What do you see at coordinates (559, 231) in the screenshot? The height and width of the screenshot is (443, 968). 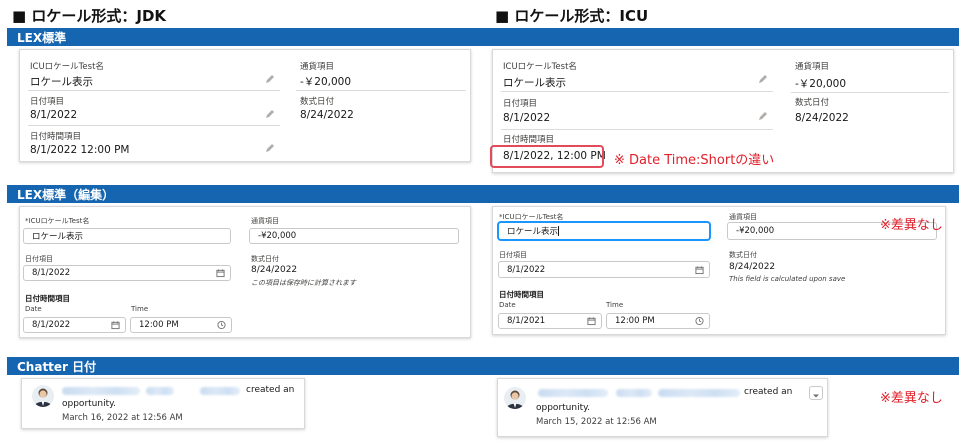 I see `text-cursor` at bounding box center [559, 231].